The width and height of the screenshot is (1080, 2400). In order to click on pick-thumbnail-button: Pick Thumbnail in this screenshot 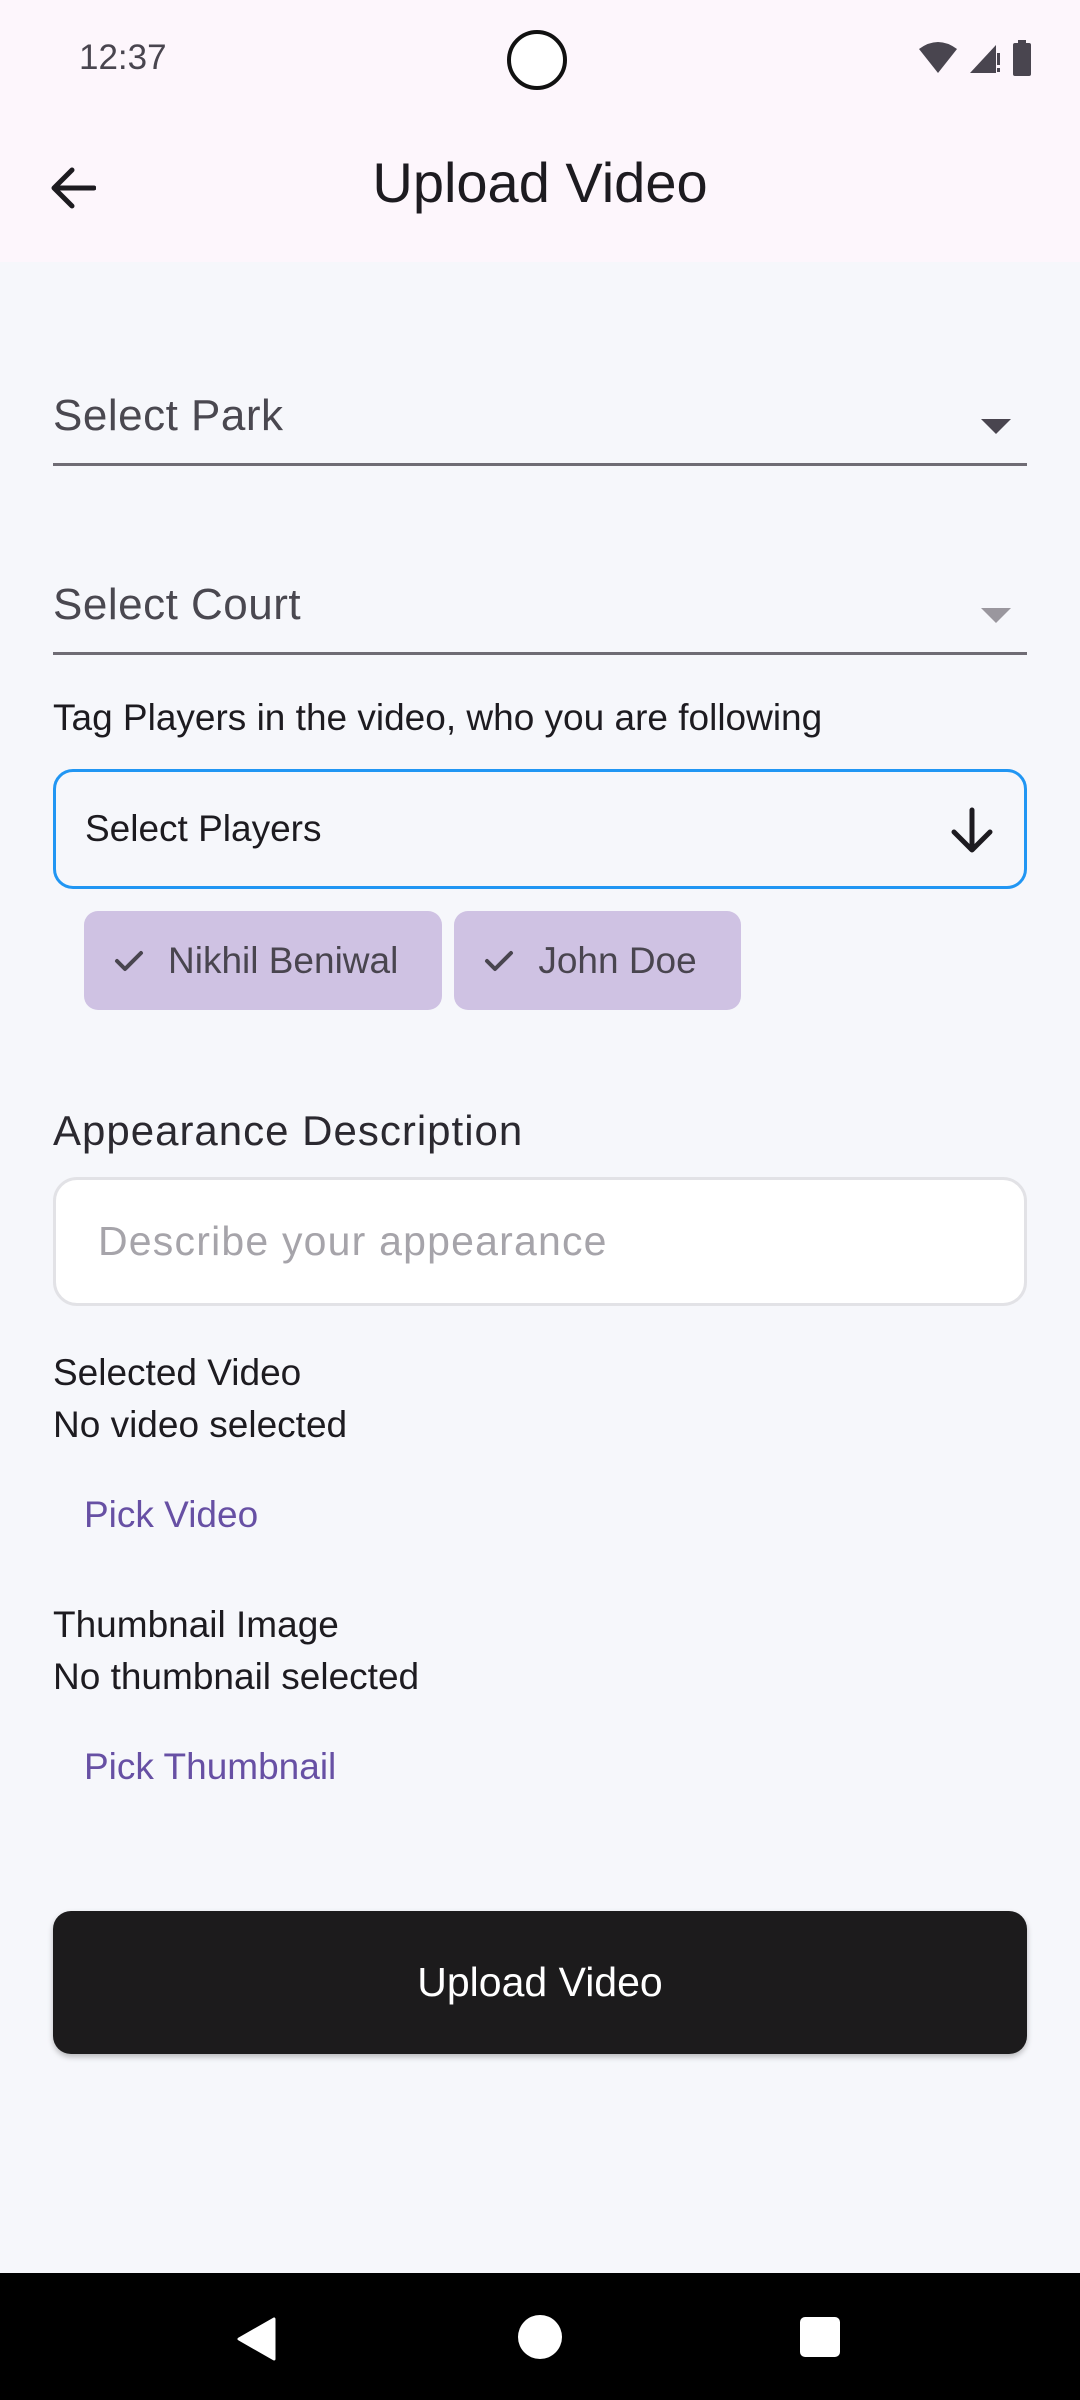, I will do `click(210, 1767)`.